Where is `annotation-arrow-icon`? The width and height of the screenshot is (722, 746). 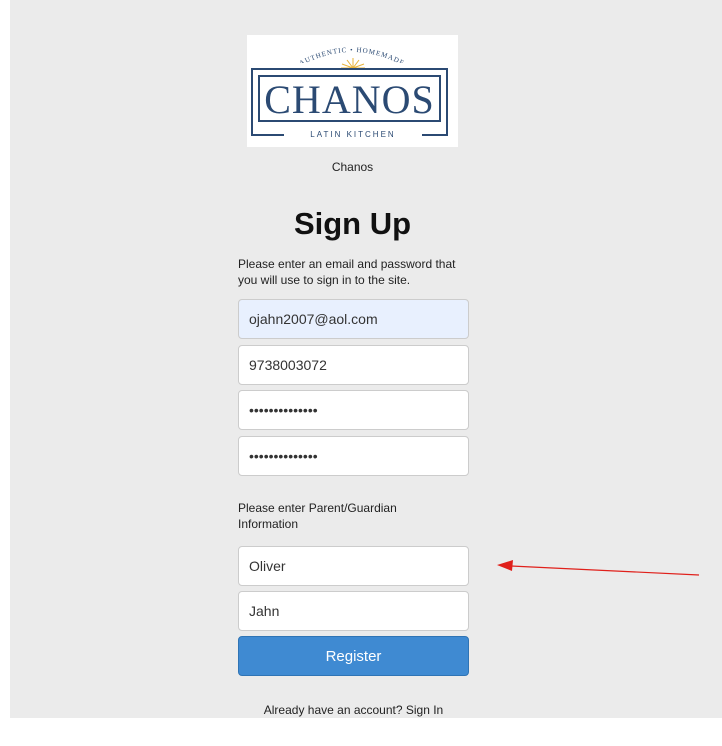 annotation-arrow-icon is located at coordinates (598, 568).